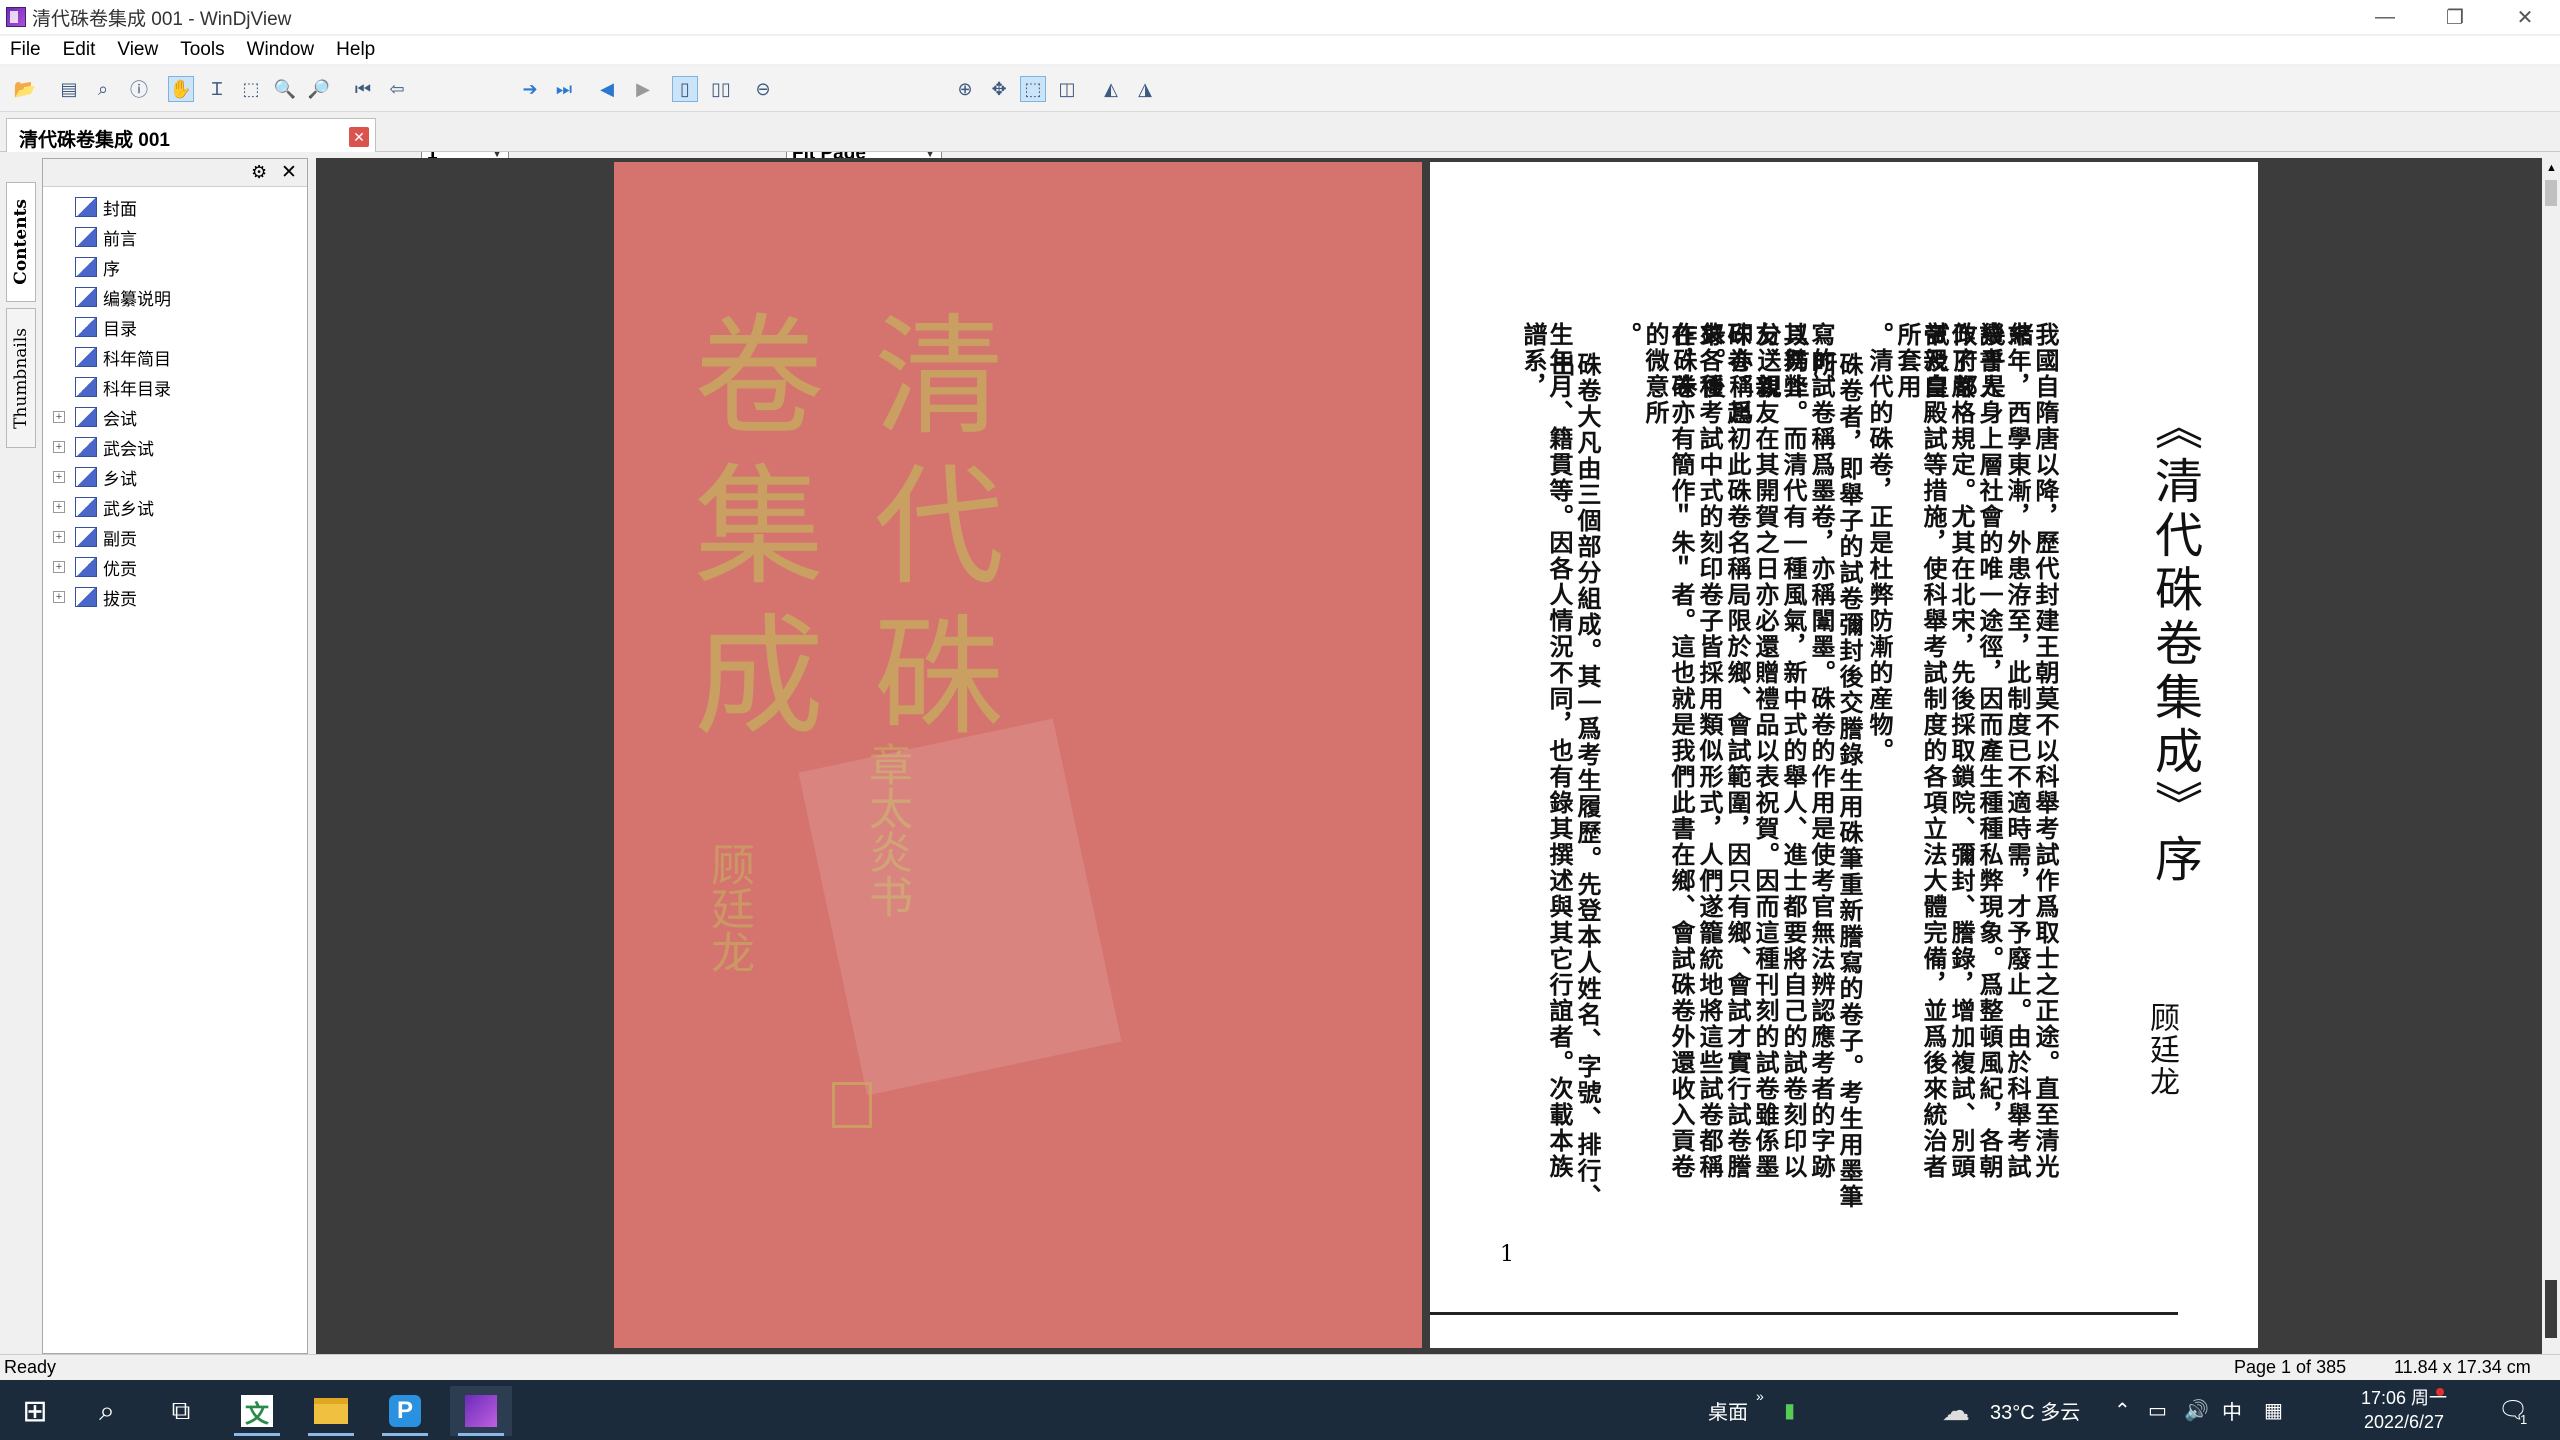 The width and height of the screenshot is (2560, 1440). Describe the element at coordinates (1145, 89) in the screenshot. I see `rotate-right-icon: ◮` at that location.